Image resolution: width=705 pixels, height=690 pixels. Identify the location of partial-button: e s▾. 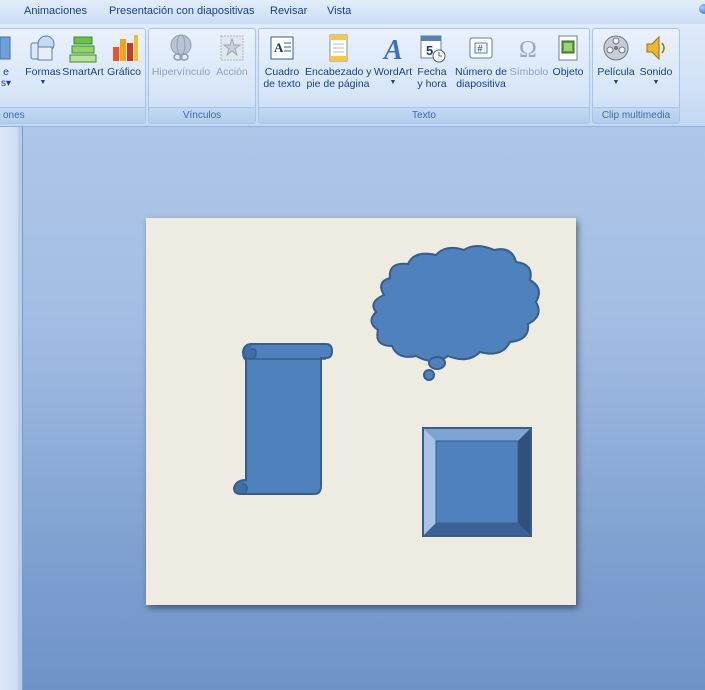
(6, 61).